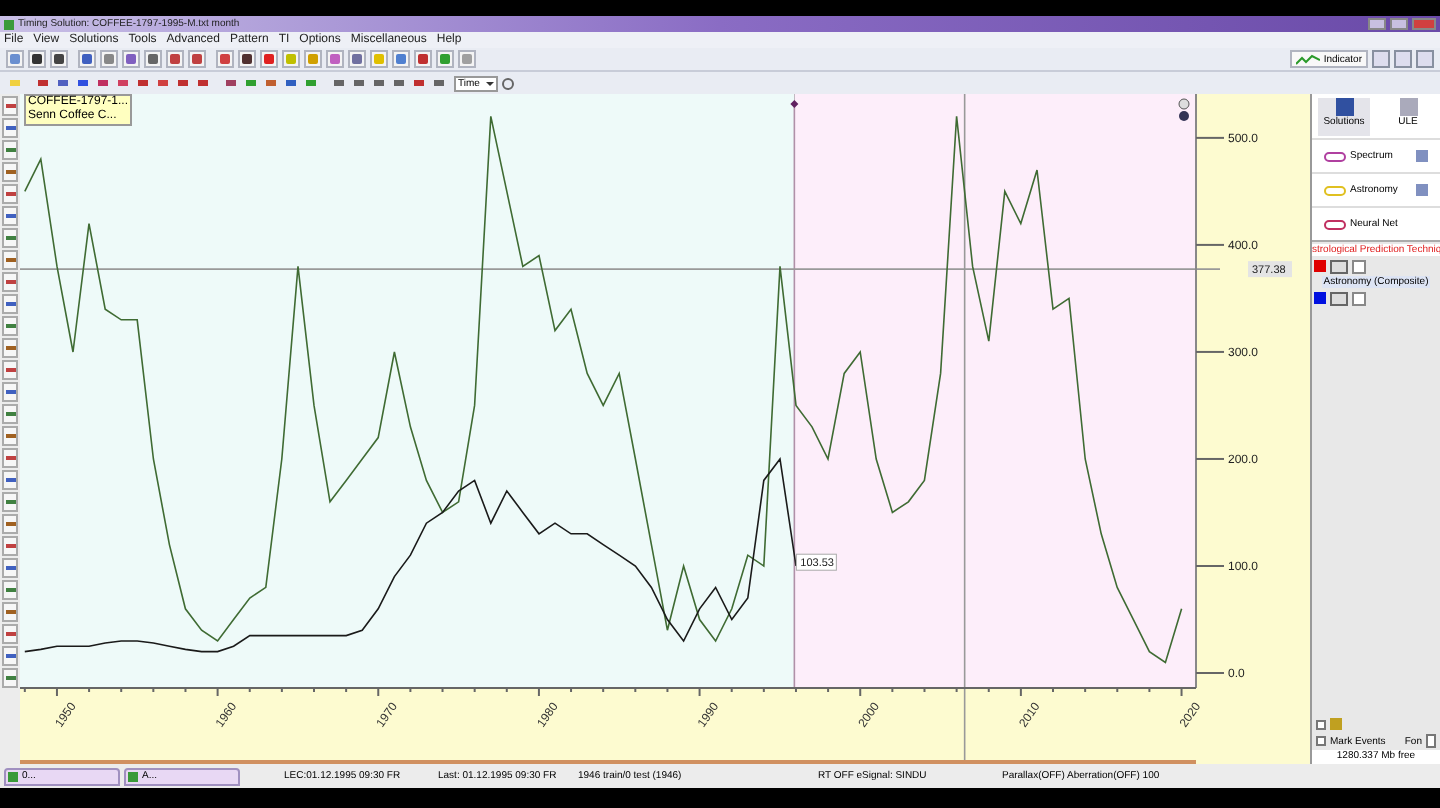 This screenshot has width=1440, height=808. What do you see at coordinates (490, 83) in the screenshot?
I see `caret-icon` at bounding box center [490, 83].